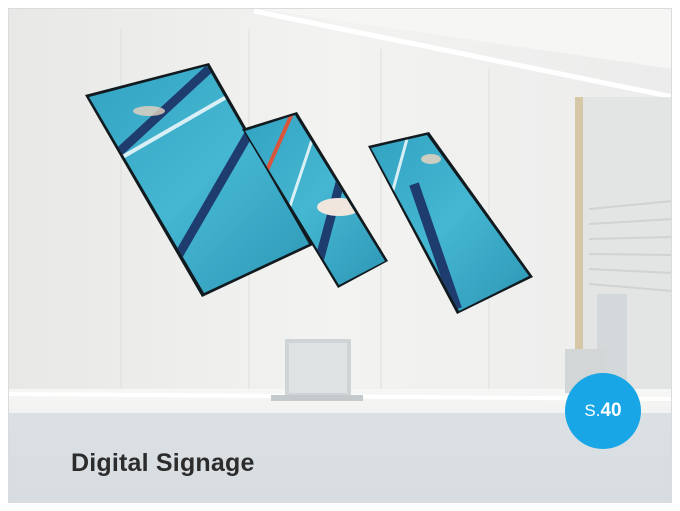 The image size is (680, 511). I want to click on page-prefix: S., so click(592, 410).